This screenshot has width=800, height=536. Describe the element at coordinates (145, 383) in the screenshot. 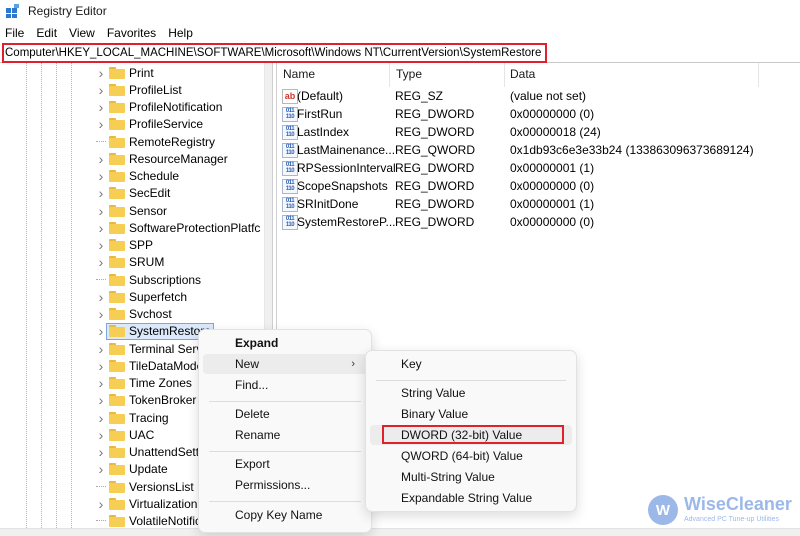

I see `tree-item: › Time Zones` at that location.